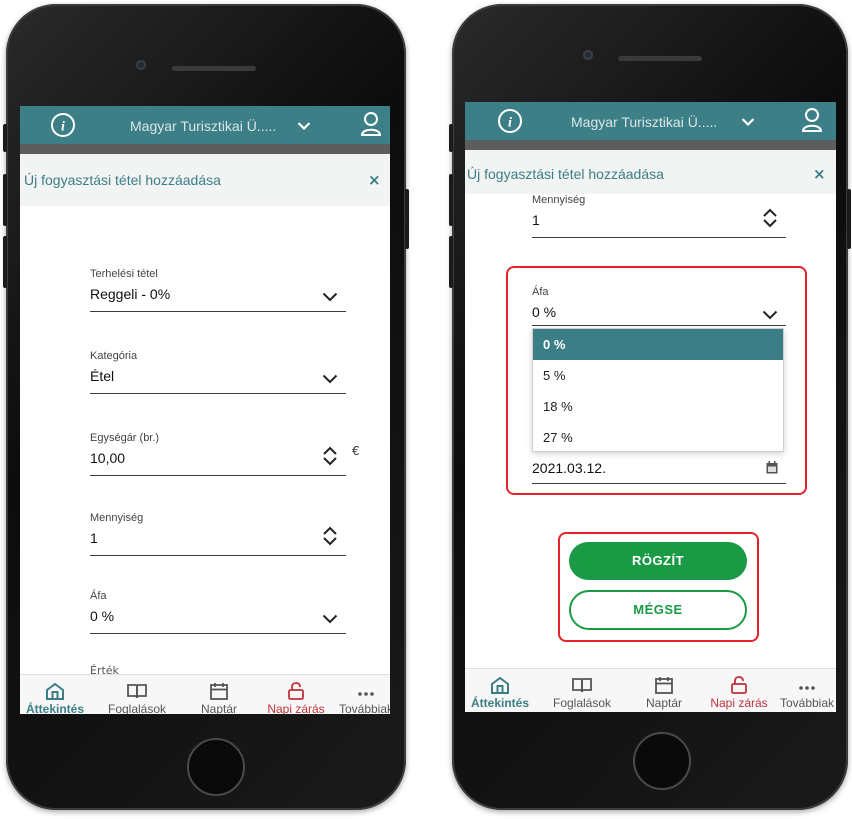 The width and height of the screenshot is (852, 819). Describe the element at coordinates (102, 376) in the screenshot. I see `field-value: Étel` at that location.